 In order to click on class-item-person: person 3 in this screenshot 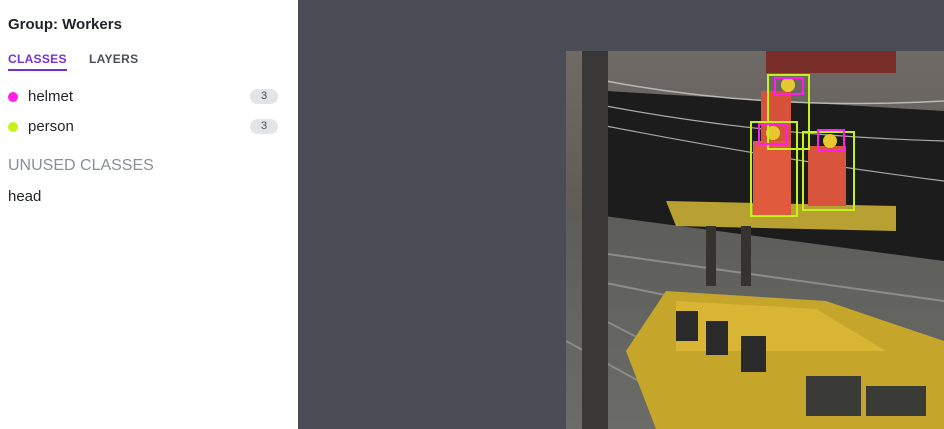, I will do `click(143, 127)`.